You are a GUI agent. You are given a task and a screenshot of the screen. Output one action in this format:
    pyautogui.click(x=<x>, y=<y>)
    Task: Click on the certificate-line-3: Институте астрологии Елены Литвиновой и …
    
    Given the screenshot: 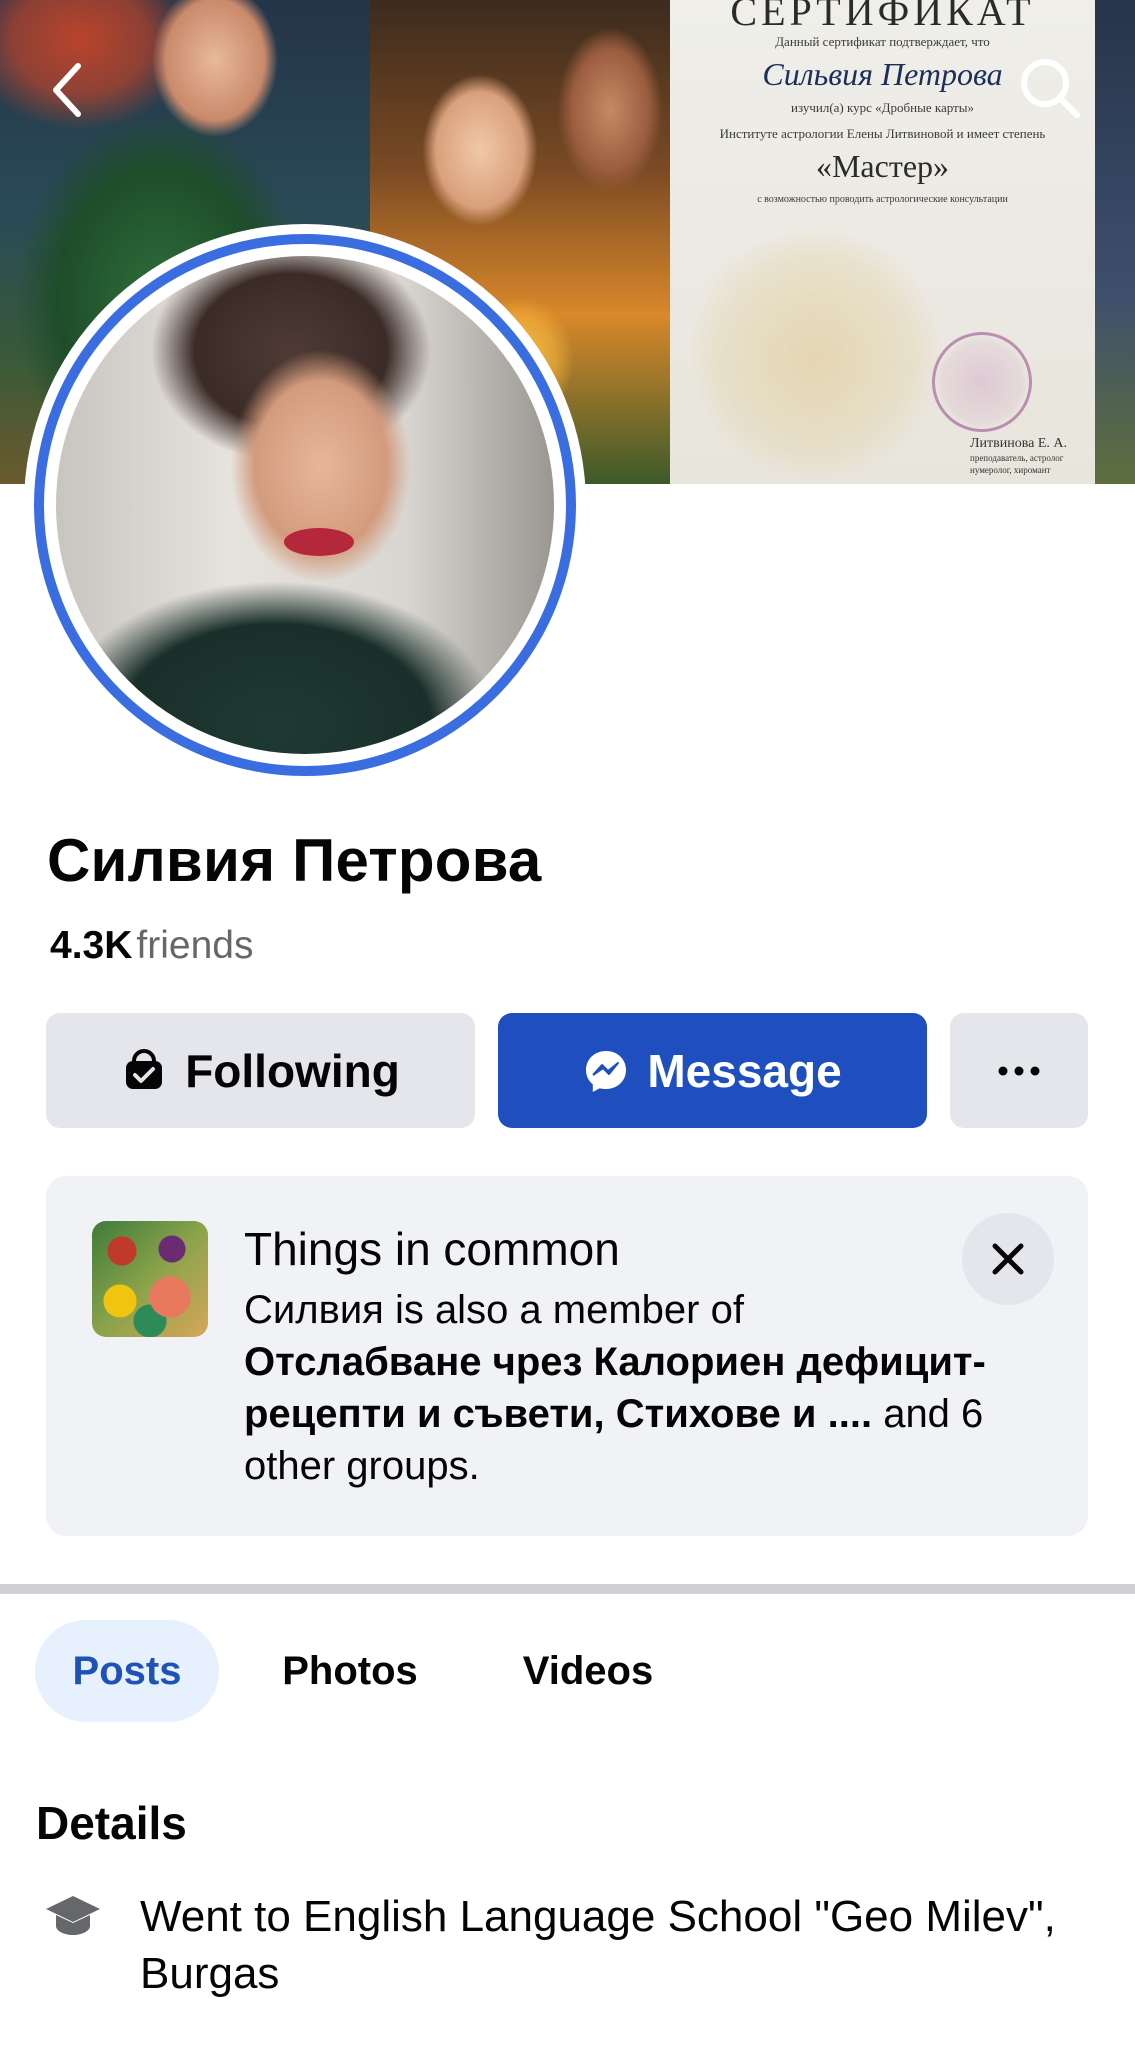 What is the action you would take?
    pyautogui.click(x=882, y=133)
    